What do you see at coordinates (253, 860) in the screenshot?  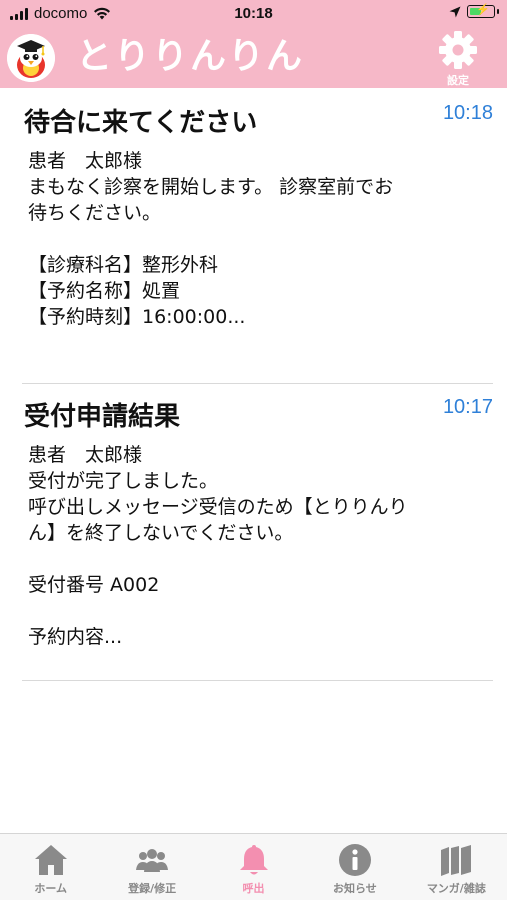 I see `bell-icon` at bounding box center [253, 860].